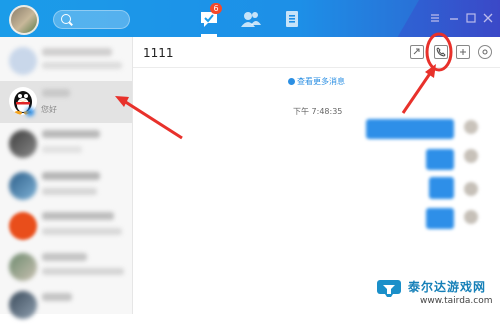 This screenshot has height=329, width=500. I want to click on user-avatar, so click(24, 20).